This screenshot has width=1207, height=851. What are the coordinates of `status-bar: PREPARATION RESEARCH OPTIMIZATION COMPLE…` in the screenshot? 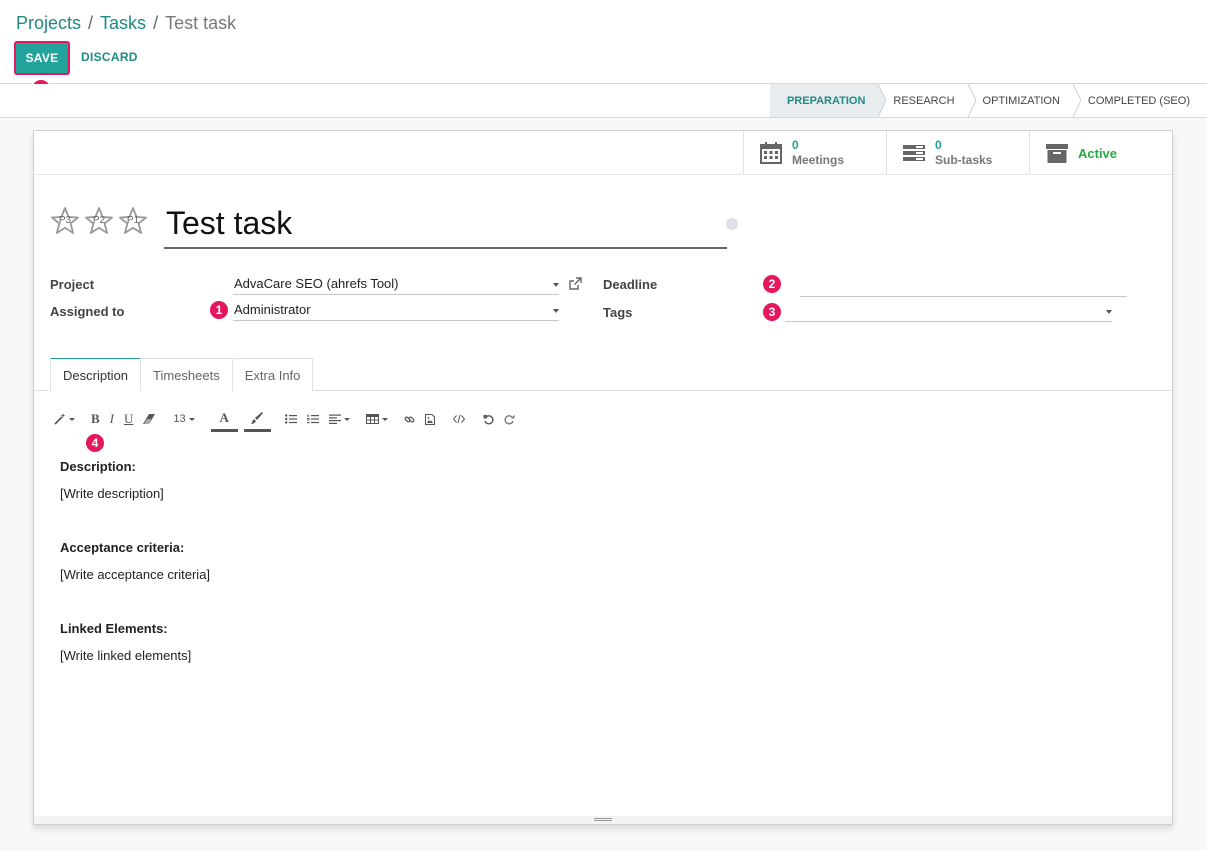 It's located at (603, 101).